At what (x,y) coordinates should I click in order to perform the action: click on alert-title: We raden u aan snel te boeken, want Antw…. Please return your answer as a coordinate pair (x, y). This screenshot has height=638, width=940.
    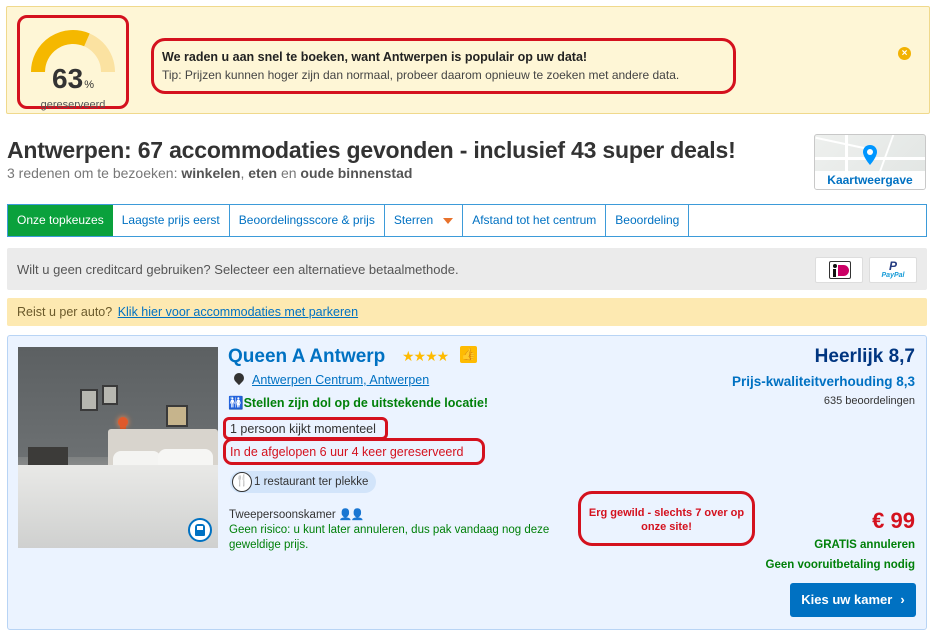
    Looking at the image, I should click on (375, 57).